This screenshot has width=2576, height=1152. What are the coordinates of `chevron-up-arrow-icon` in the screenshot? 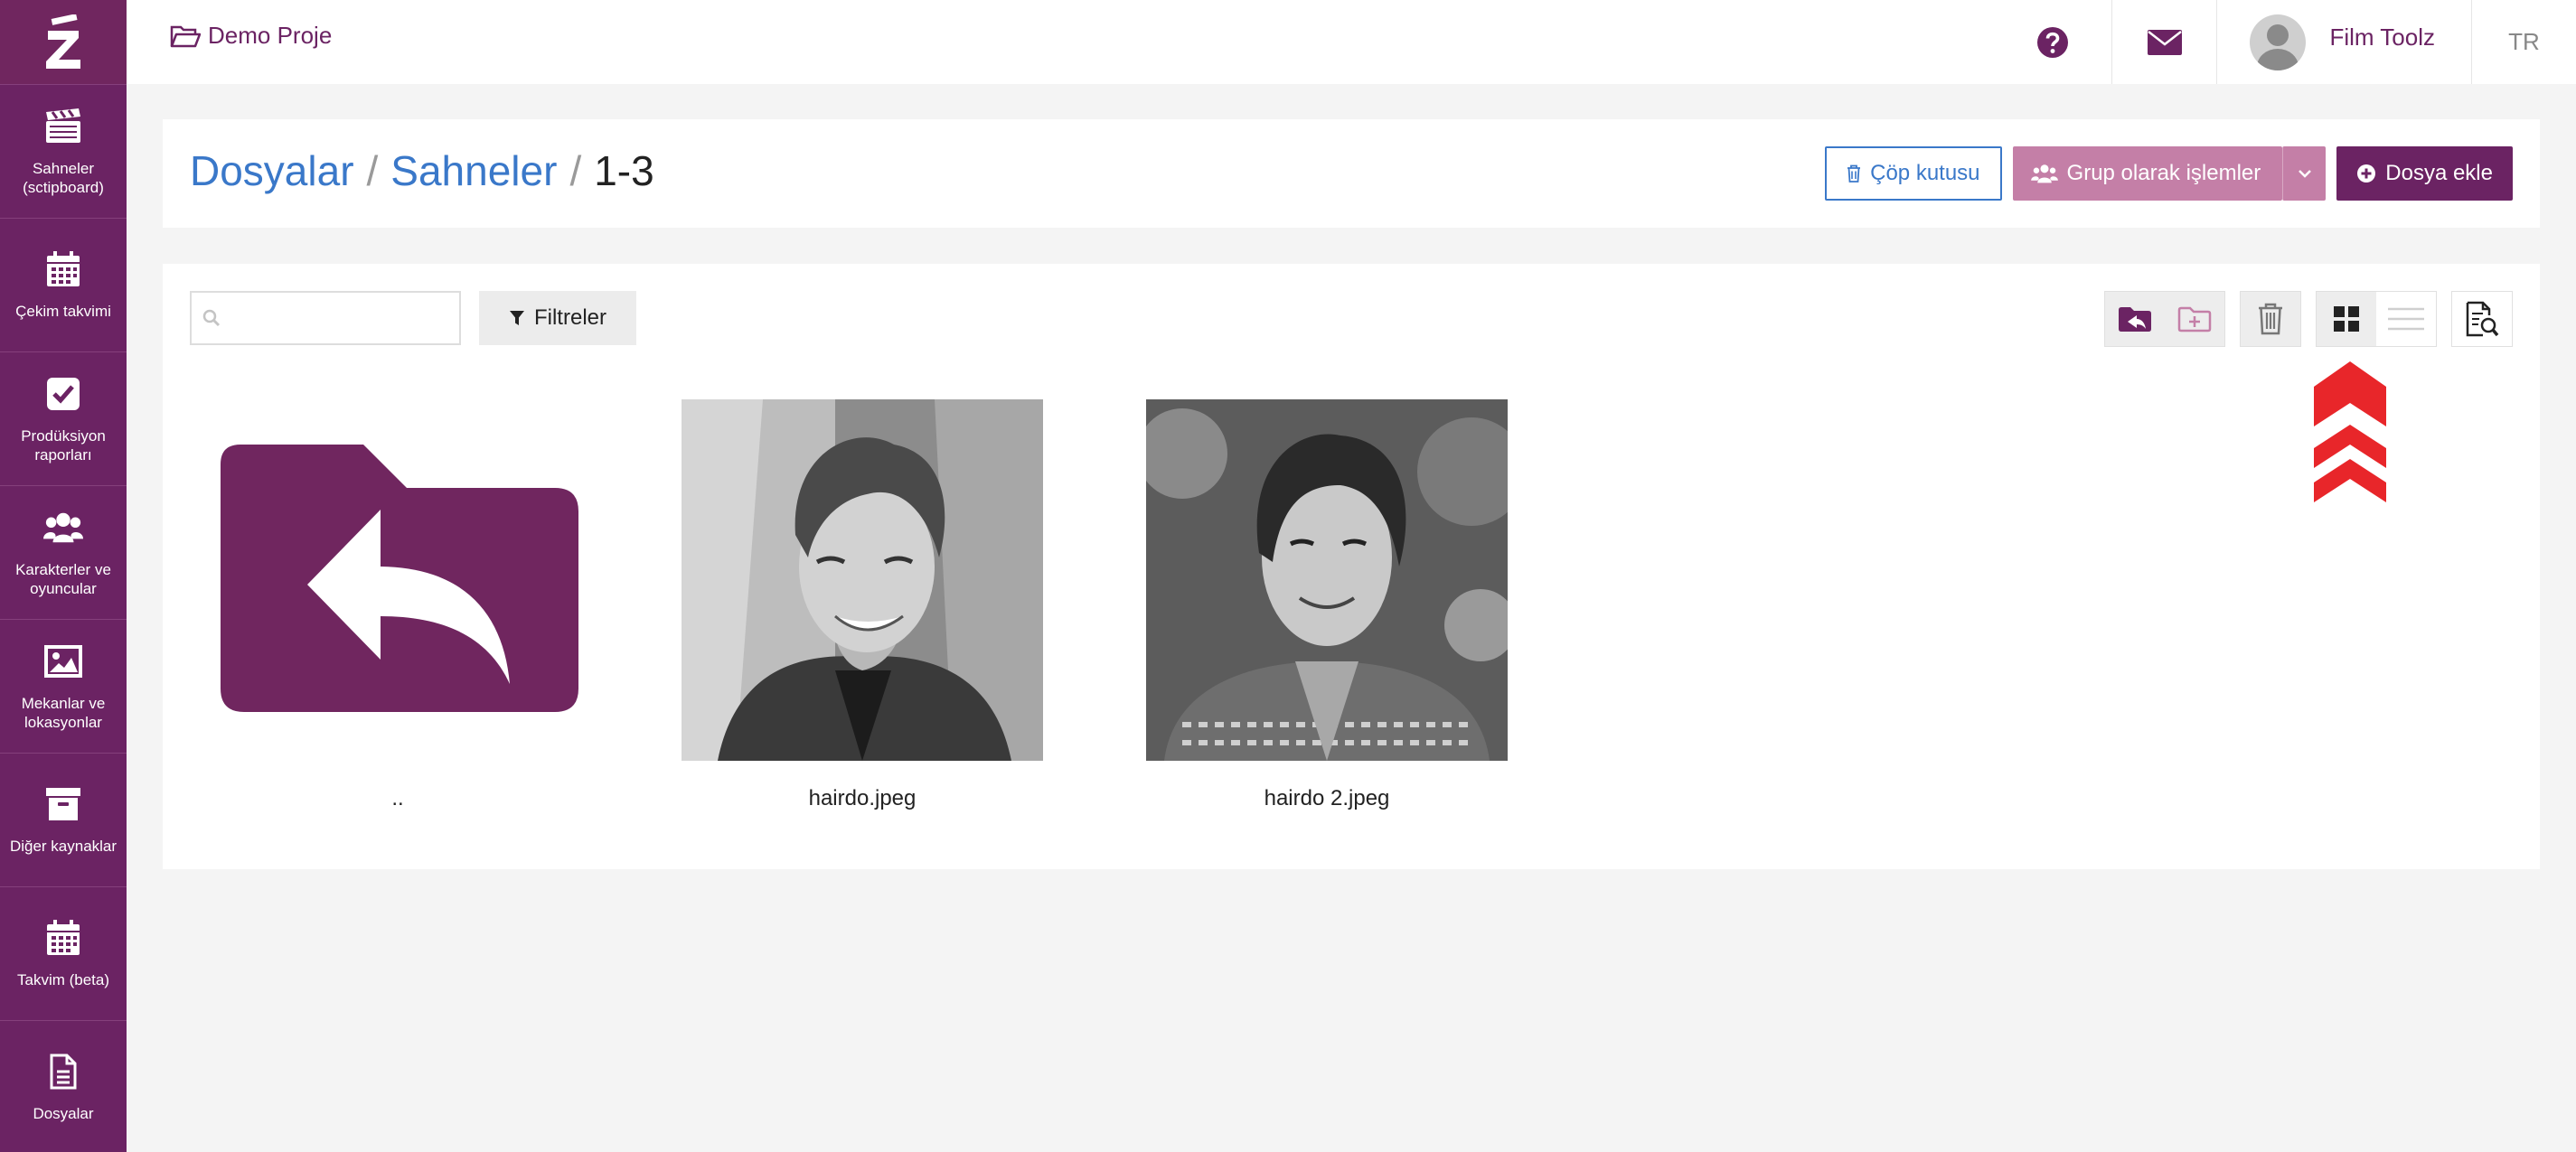 It's located at (2350, 431).